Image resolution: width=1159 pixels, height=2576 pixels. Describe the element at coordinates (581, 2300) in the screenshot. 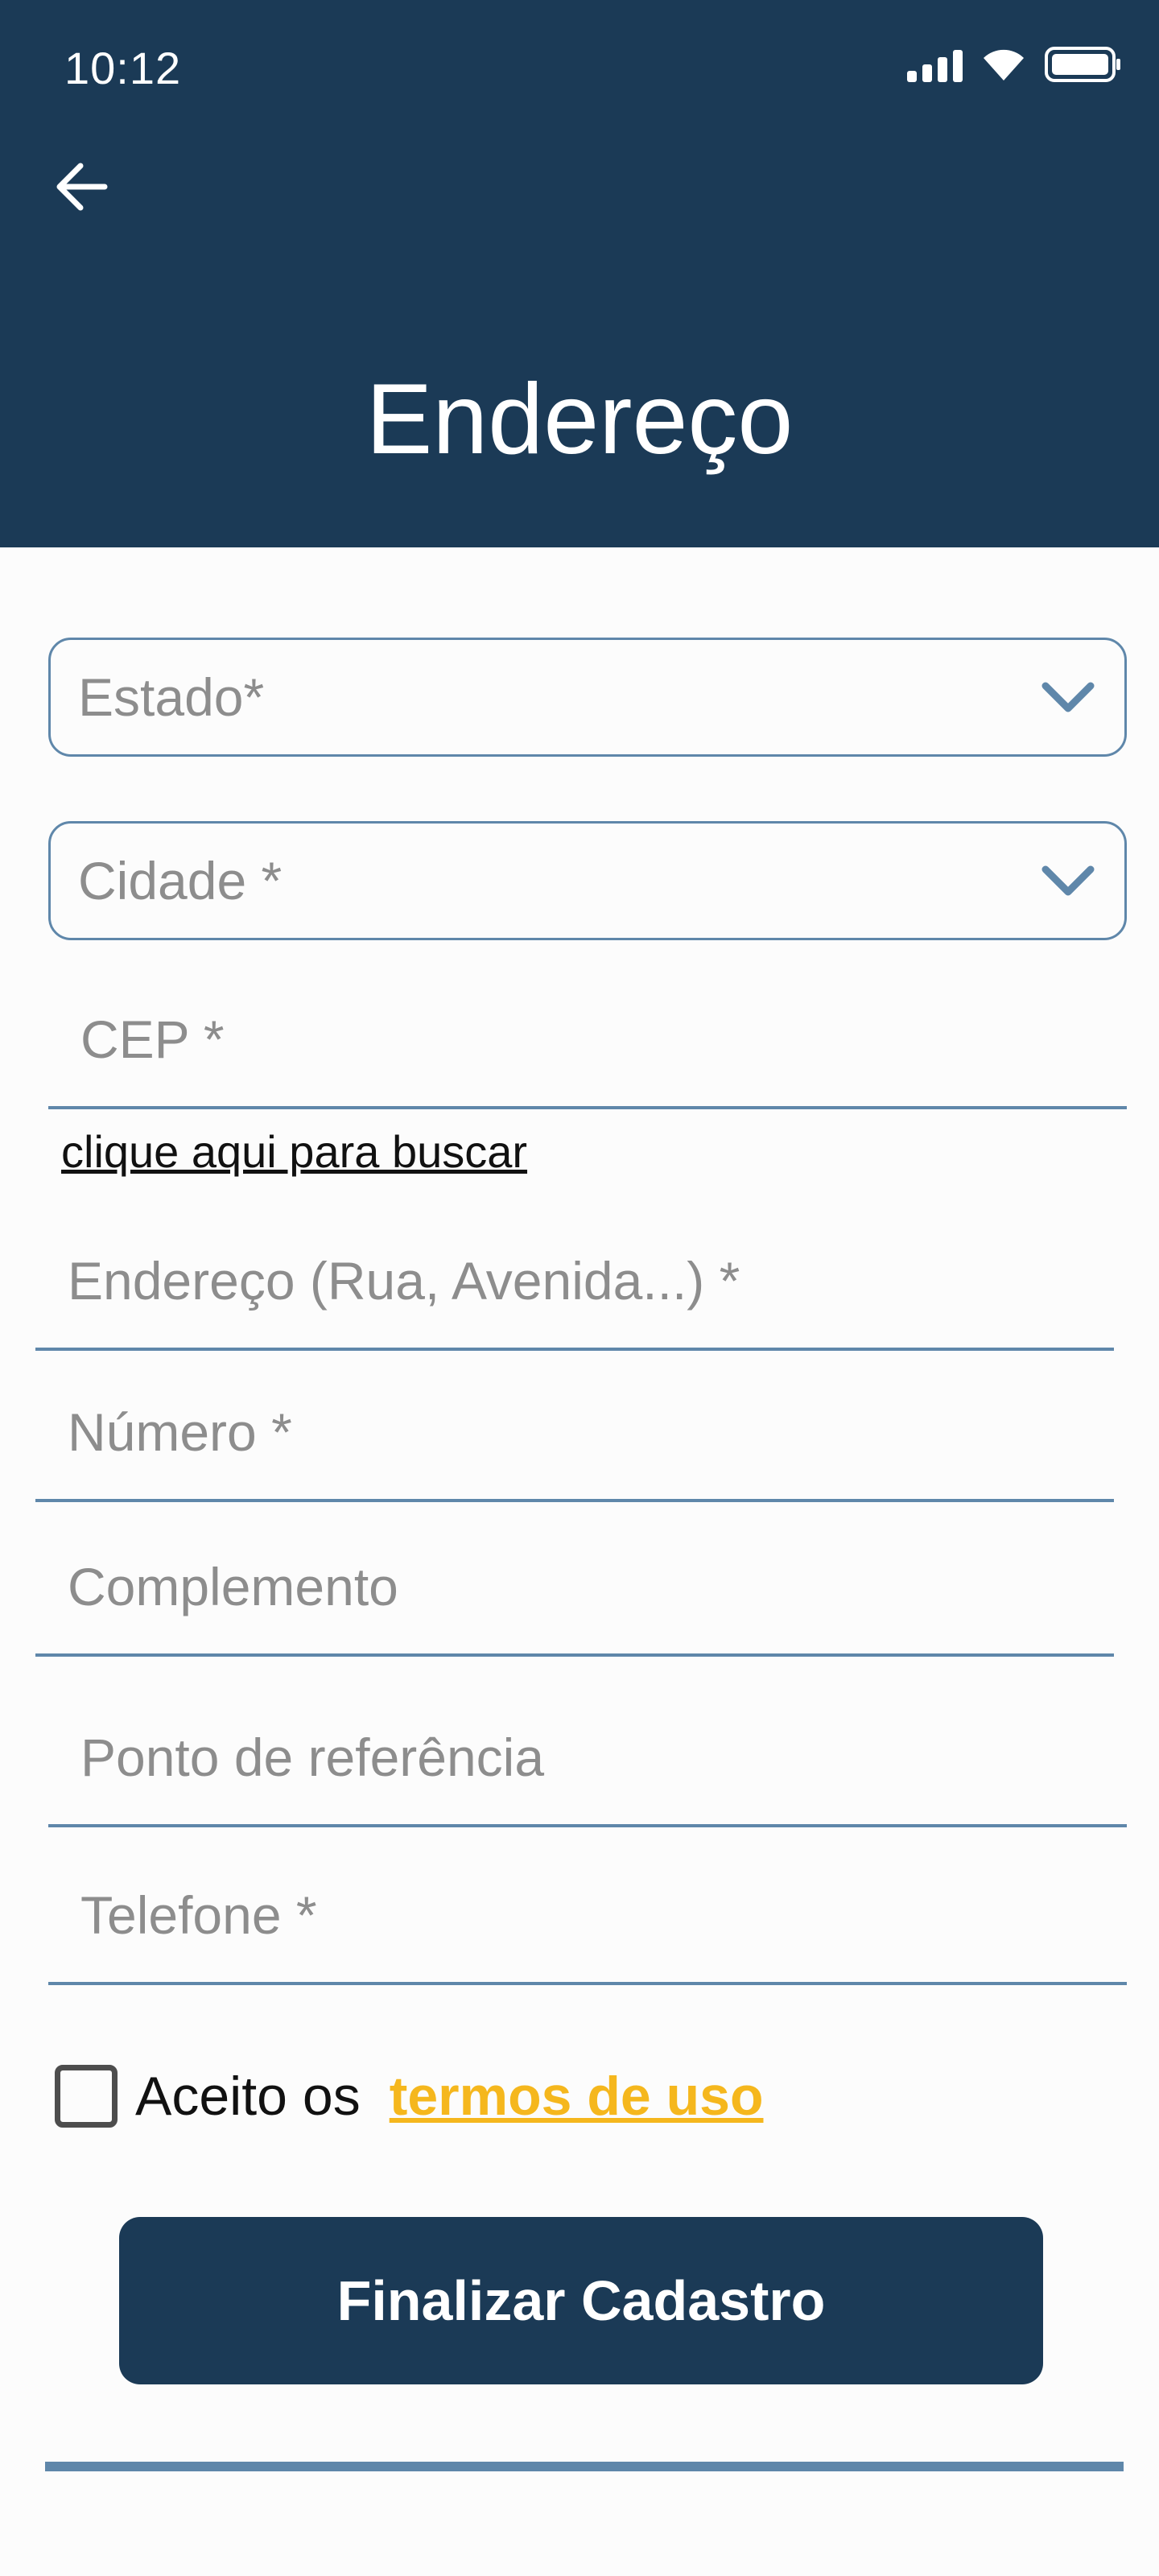

I see `finish-registration-button: Finalizar Cadastro` at that location.